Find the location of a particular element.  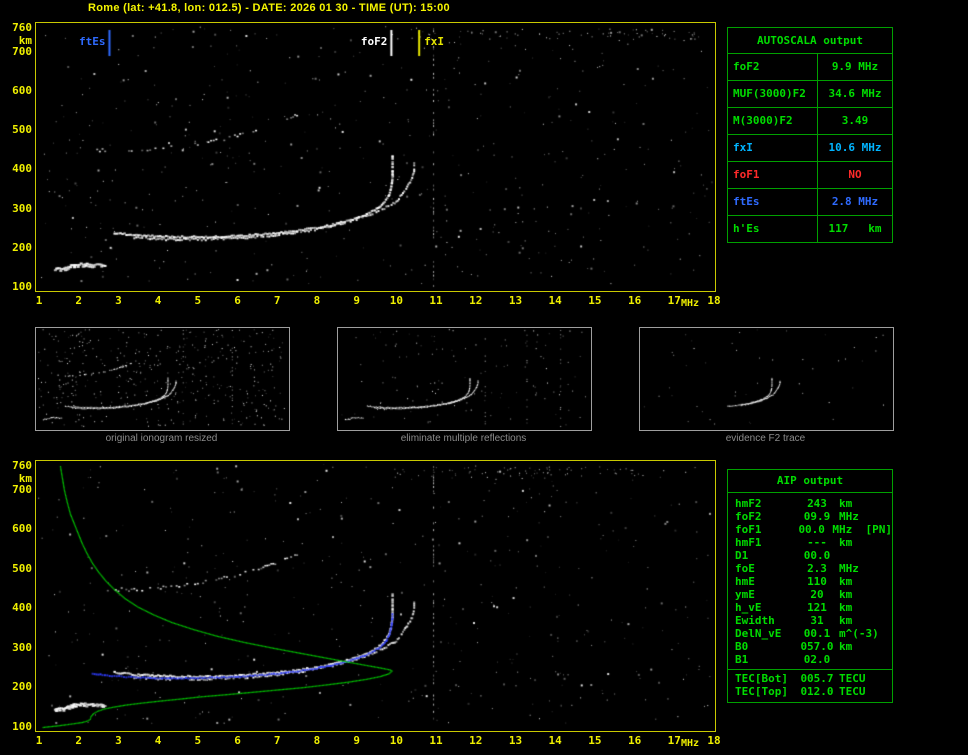

autoscala-table-header: AUTOSCALA output is located at coordinates (810, 41).